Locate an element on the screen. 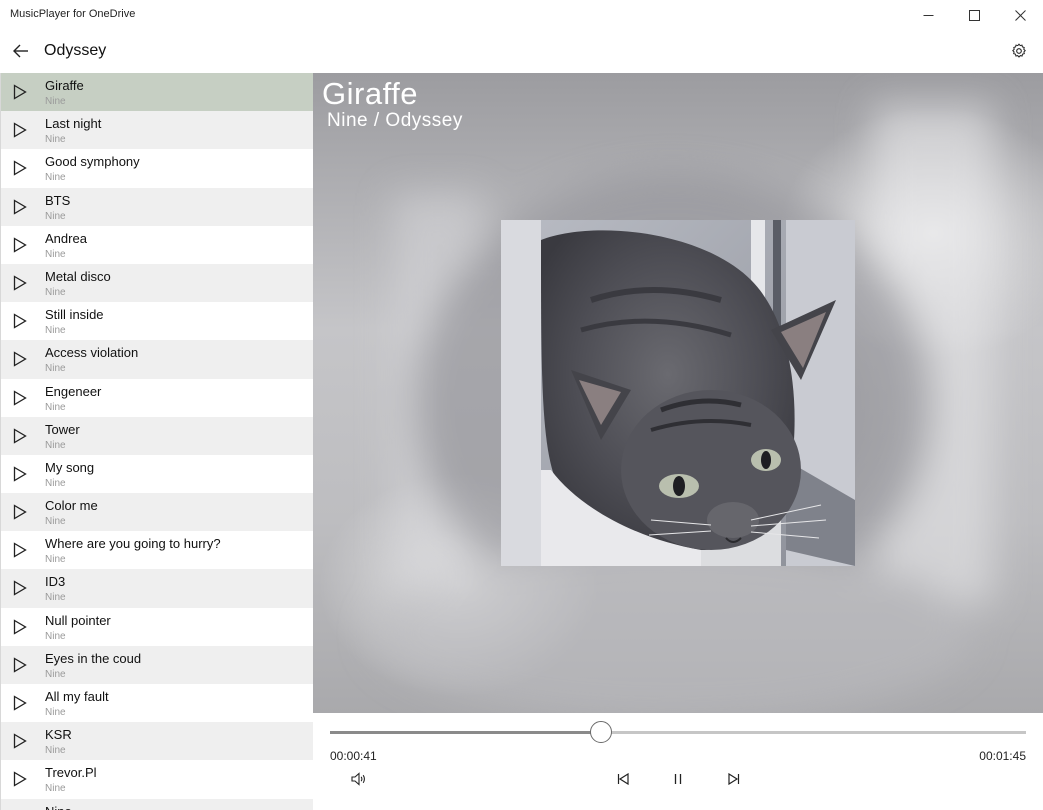  minimize-button is located at coordinates (928, 15).